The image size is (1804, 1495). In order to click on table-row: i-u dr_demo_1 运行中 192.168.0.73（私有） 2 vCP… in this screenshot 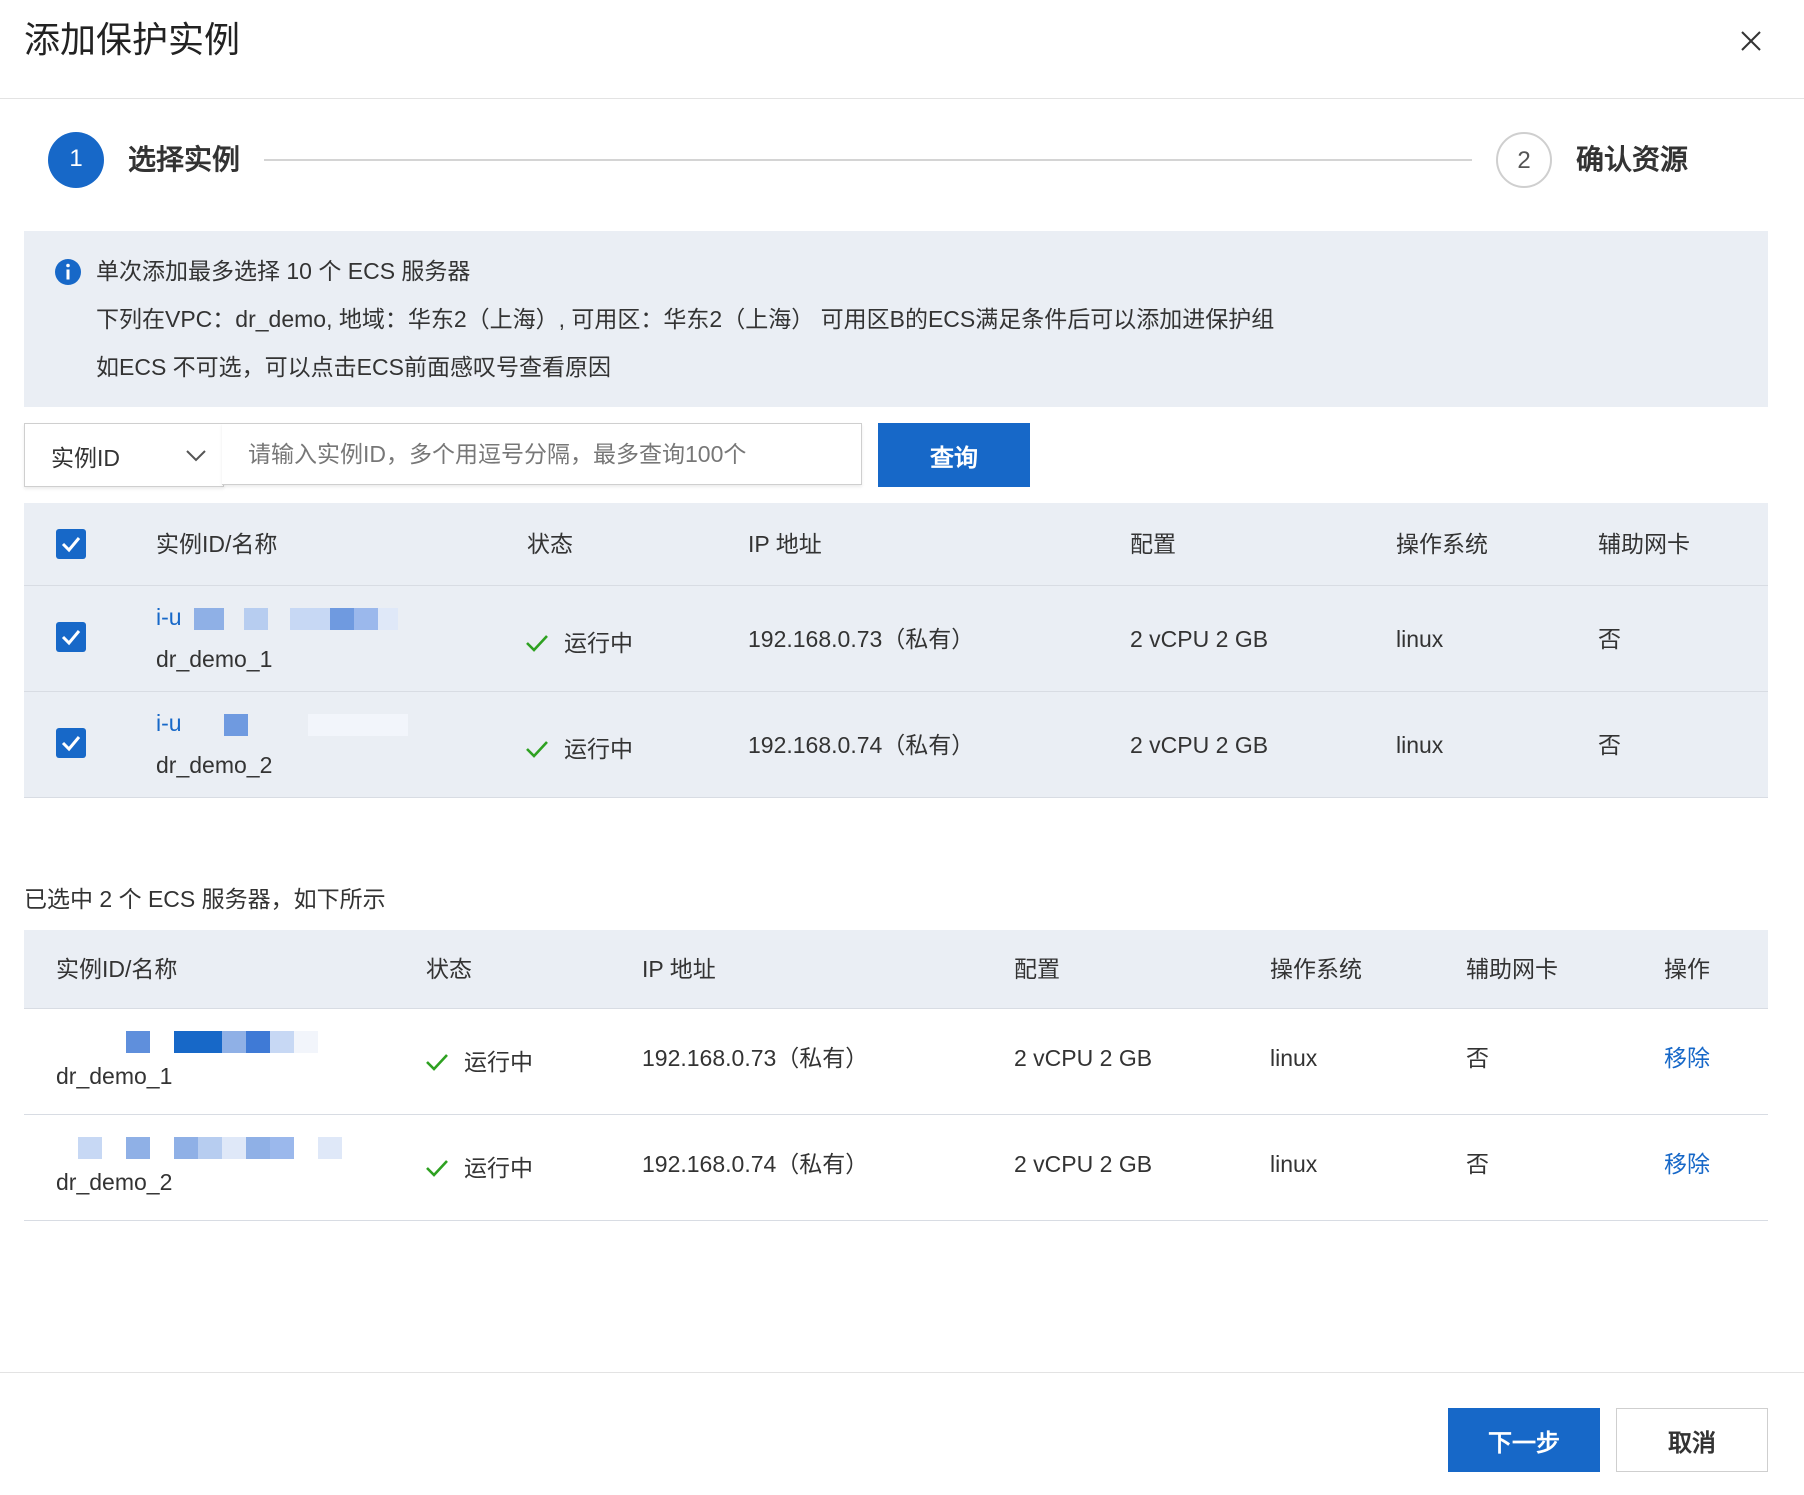, I will do `click(896, 639)`.